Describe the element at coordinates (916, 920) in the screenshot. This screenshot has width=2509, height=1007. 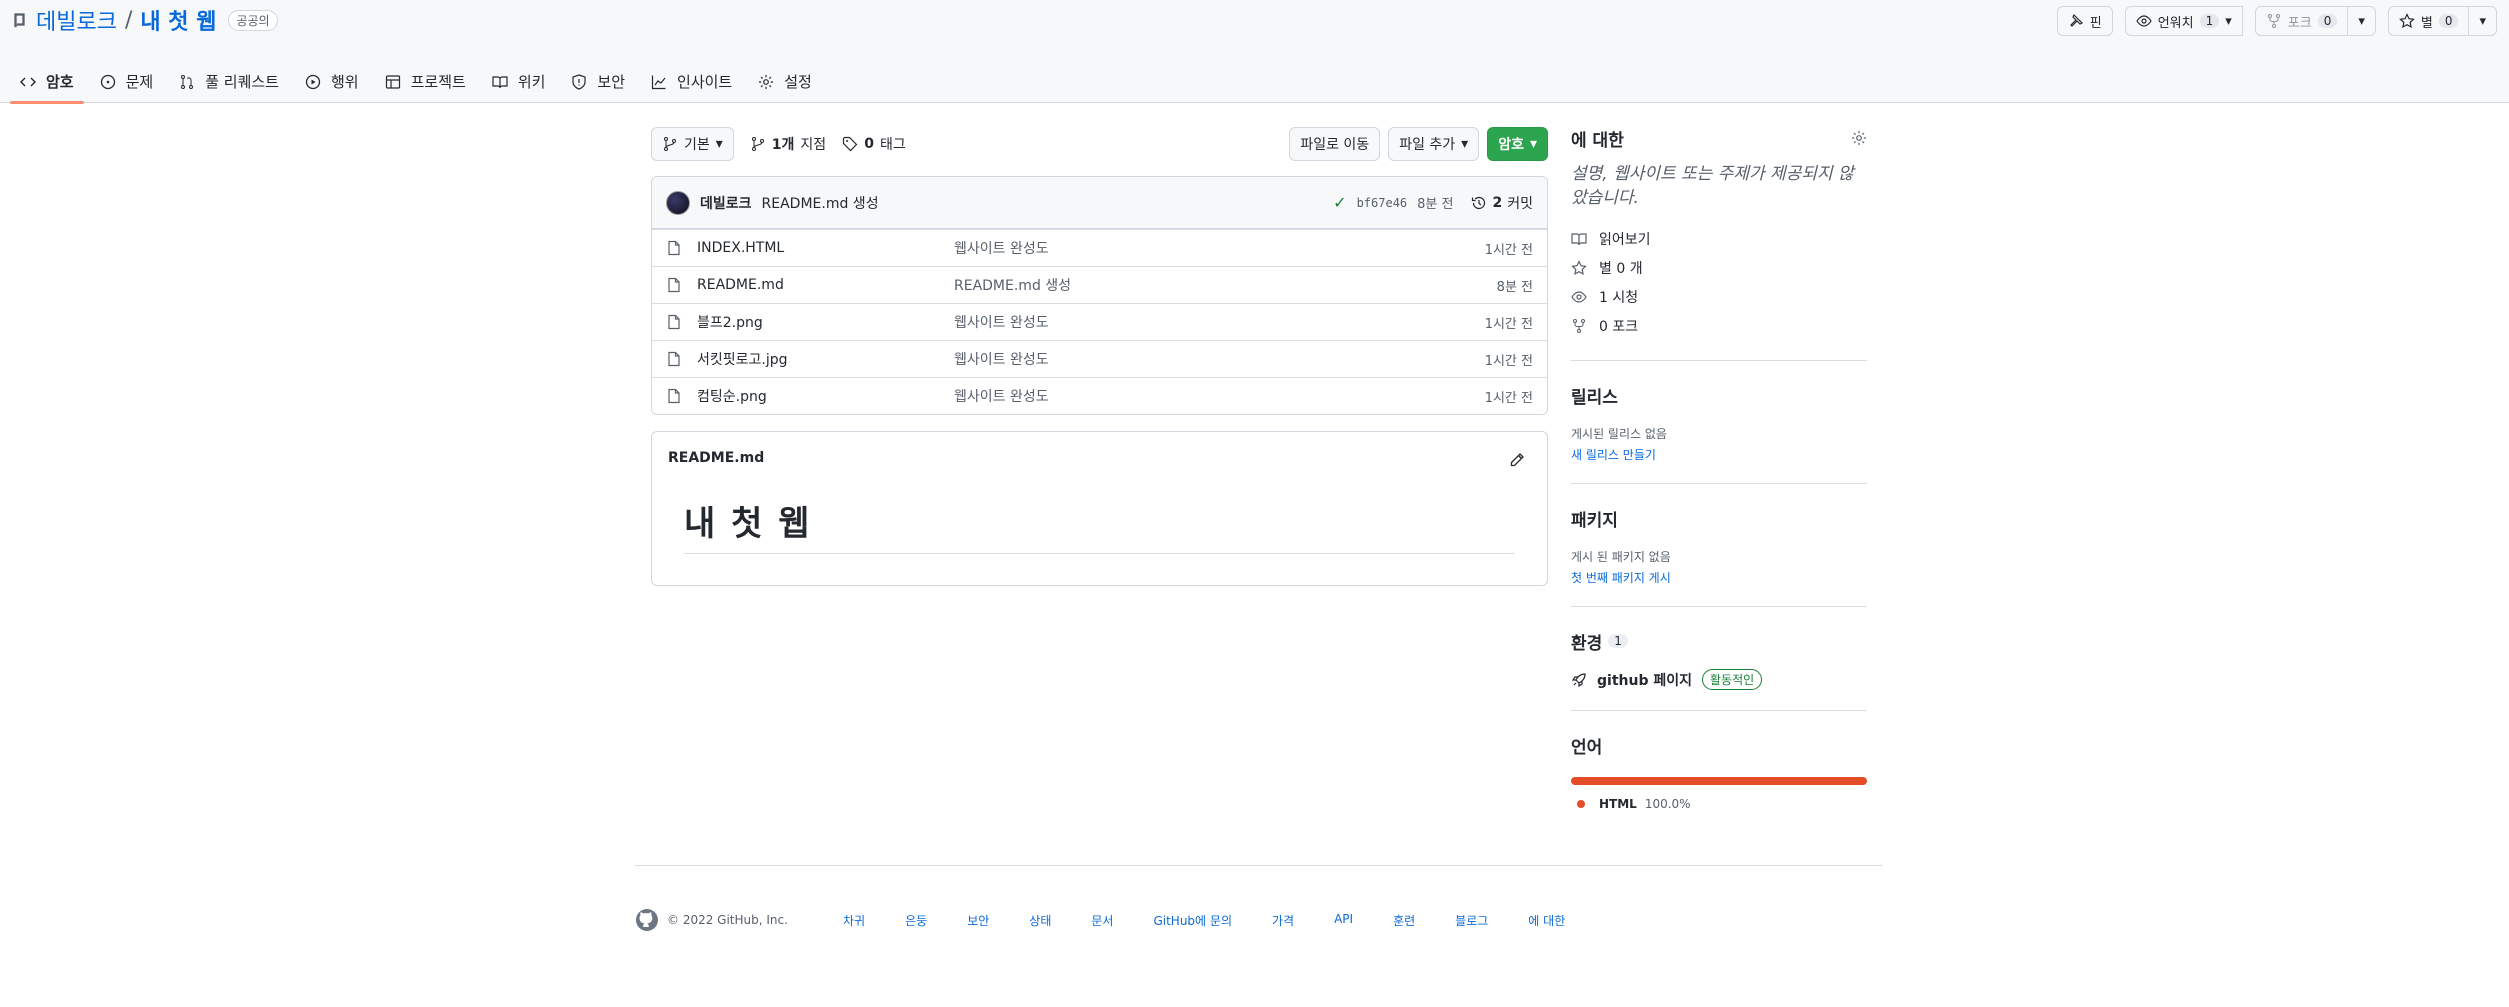
I see `footer-link-privacy: 은둥` at that location.